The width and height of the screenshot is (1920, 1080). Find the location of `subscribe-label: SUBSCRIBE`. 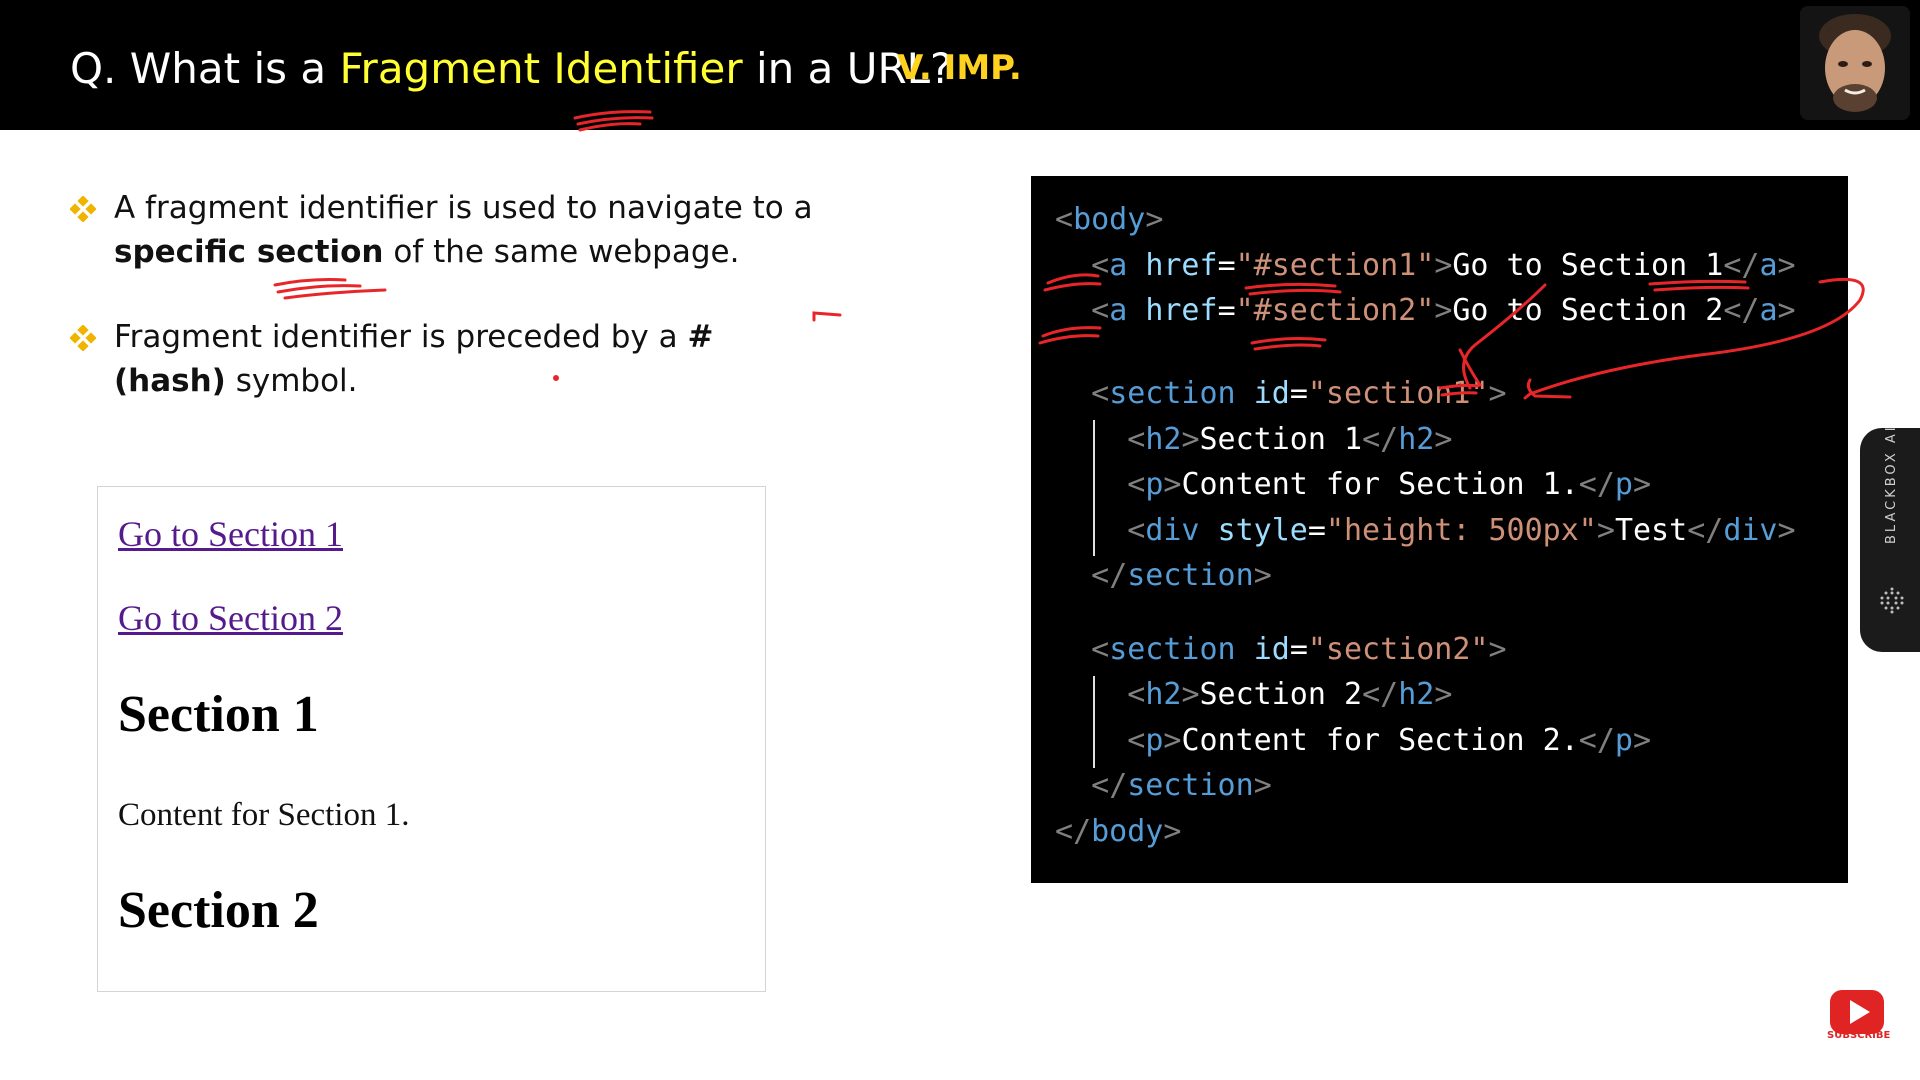

subscribe-label: SUBSCRIBE is located at coordinates (1858, 1035).